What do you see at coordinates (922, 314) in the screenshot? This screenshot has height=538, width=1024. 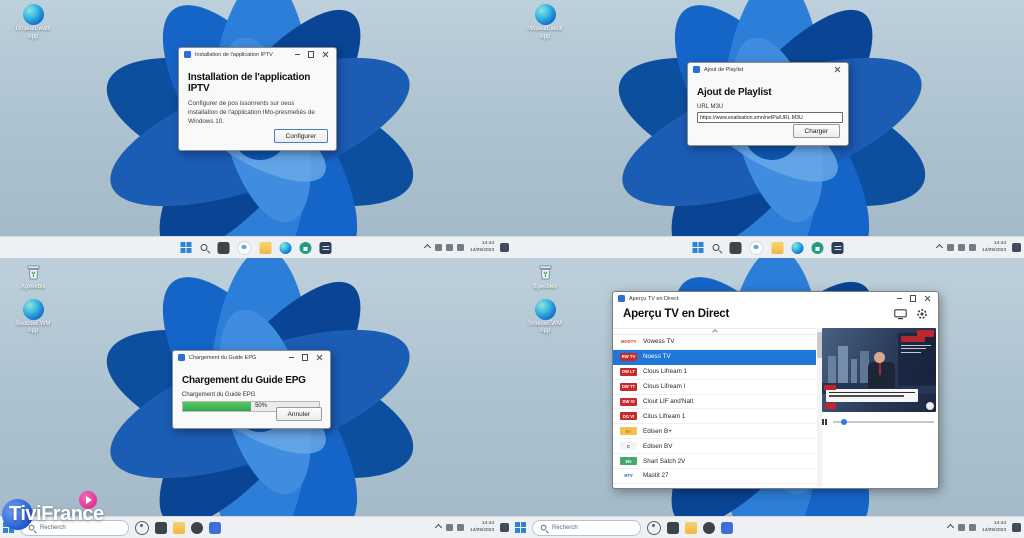 I see `settings-gear-icon` at bounding box center [922, 314].